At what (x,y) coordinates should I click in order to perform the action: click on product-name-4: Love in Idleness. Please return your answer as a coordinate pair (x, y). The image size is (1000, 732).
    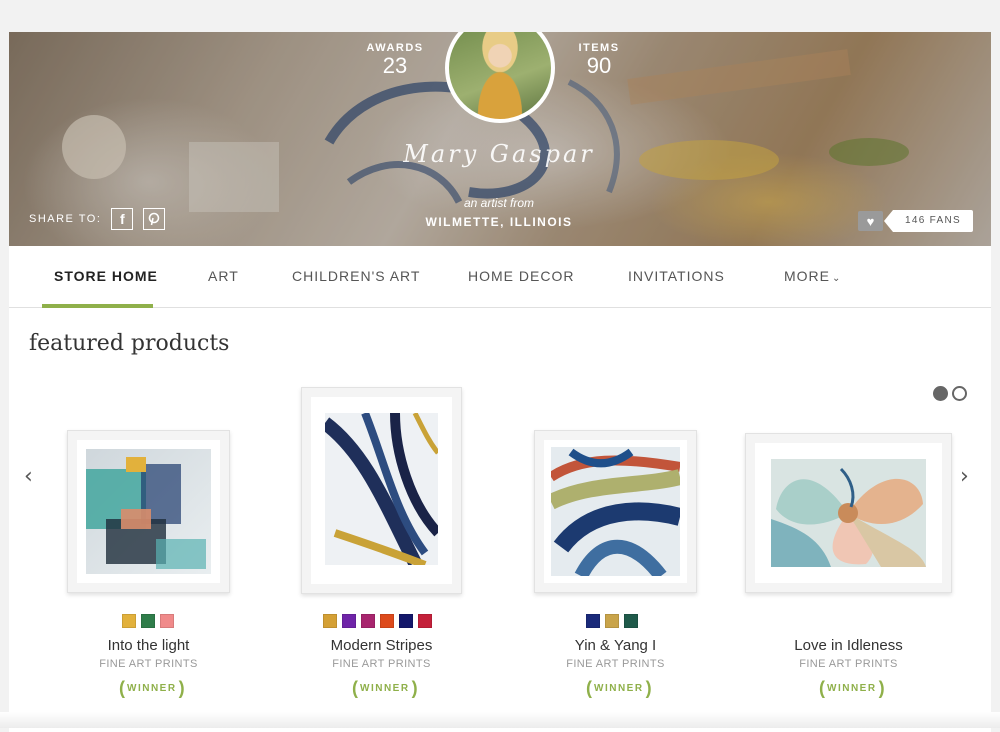
    Looking at the image, I should click on (848, 645).